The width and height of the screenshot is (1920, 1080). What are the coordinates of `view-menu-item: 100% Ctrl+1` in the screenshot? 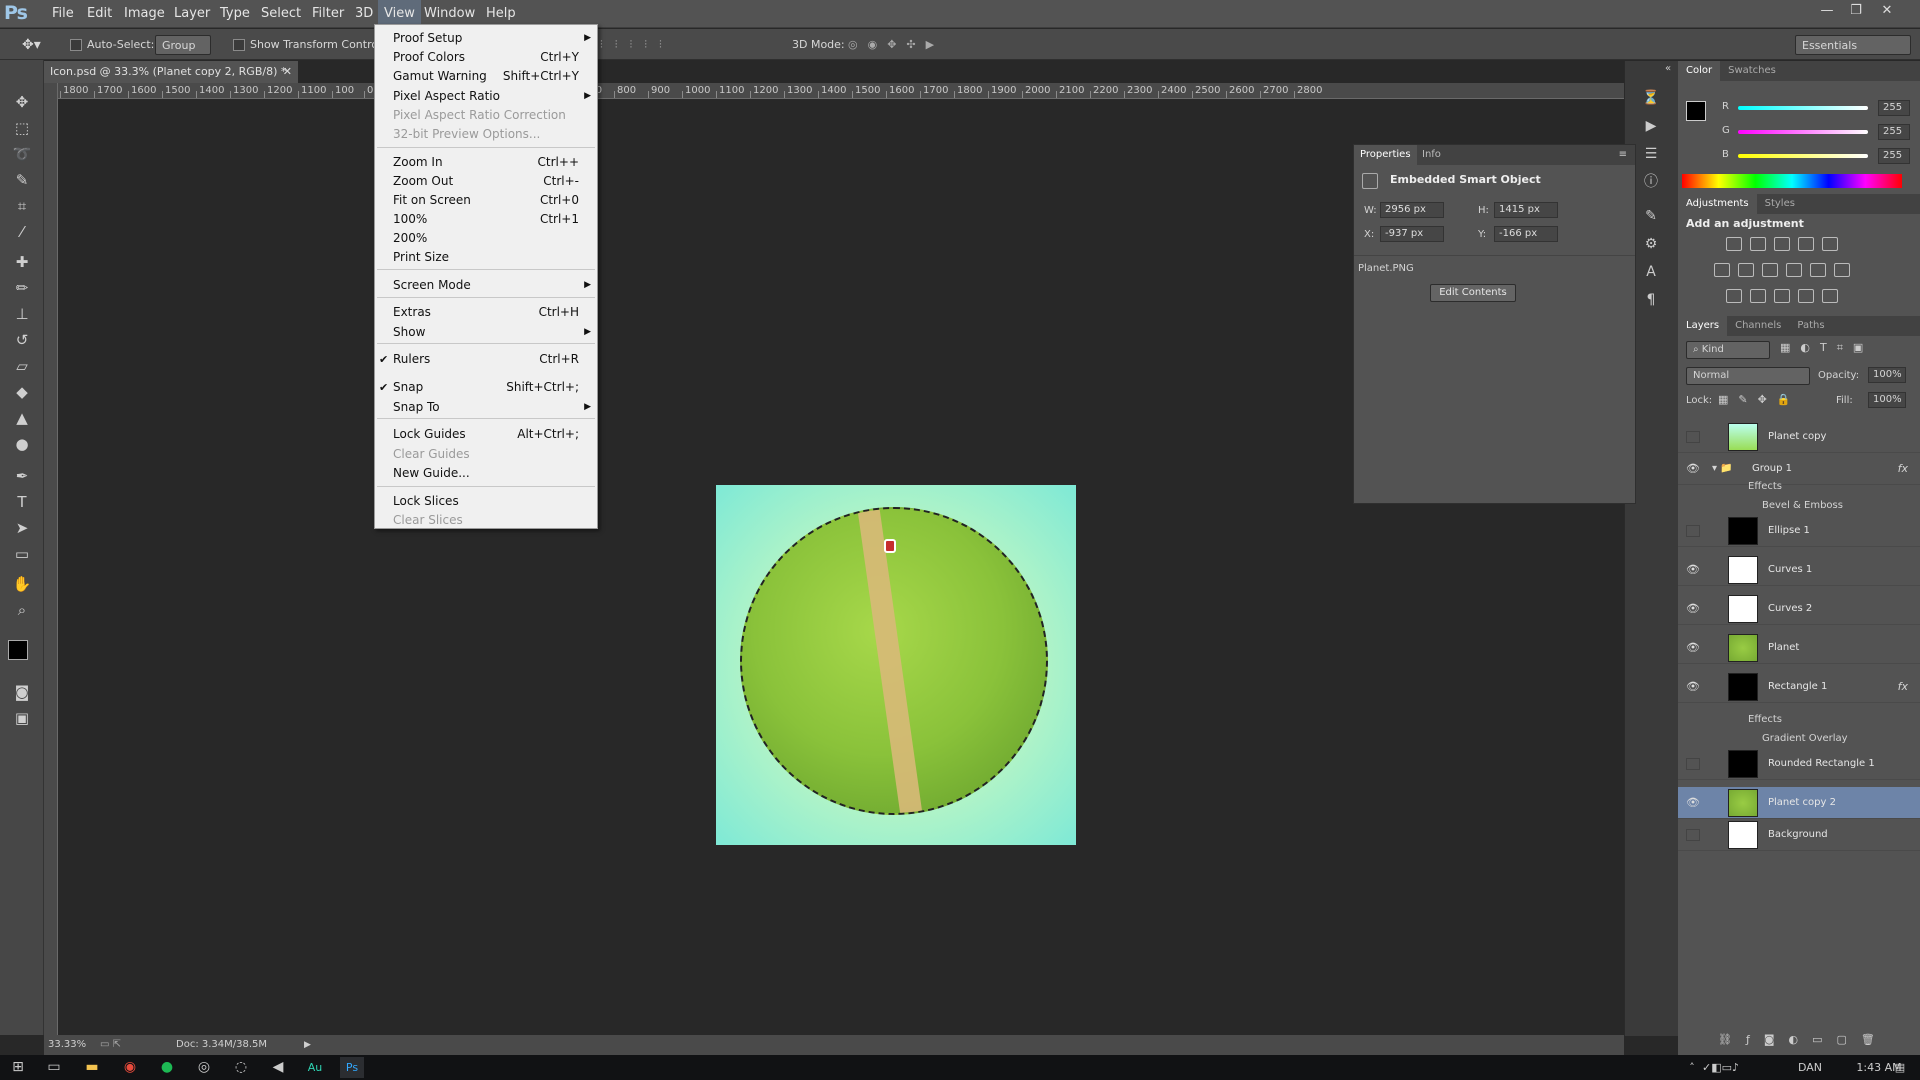 It's located at (486, 219).